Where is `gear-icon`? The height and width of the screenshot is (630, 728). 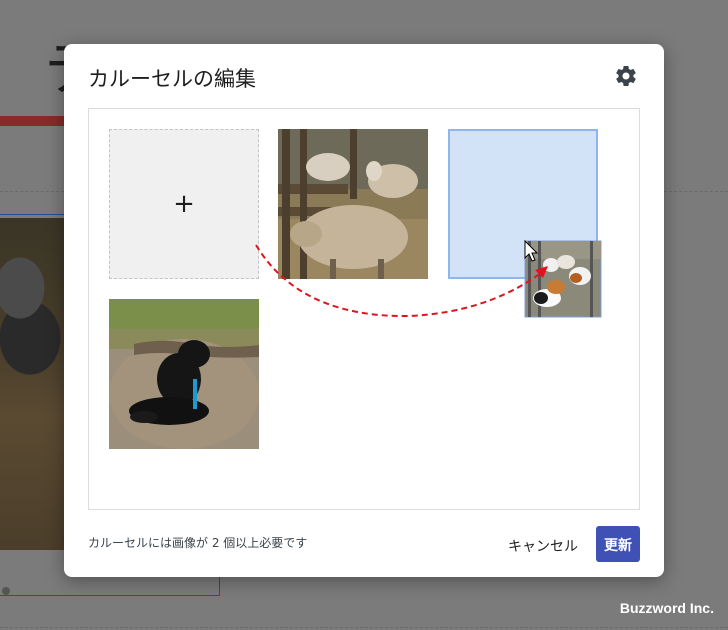 gear-icon is located at coordinates (626, 76).